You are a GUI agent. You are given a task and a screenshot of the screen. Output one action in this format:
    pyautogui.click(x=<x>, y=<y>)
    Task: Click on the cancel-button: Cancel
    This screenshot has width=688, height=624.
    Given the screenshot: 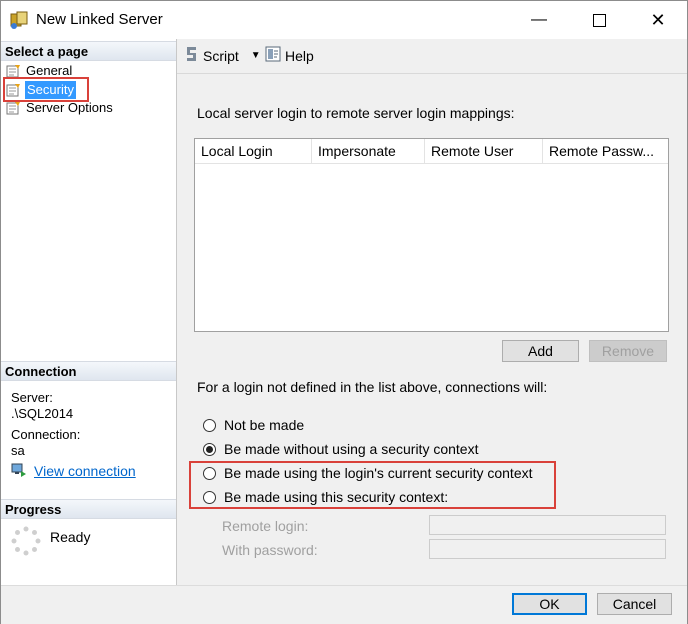 What is the action you would take?
    pyautogui.click(x=634, y=604)
    